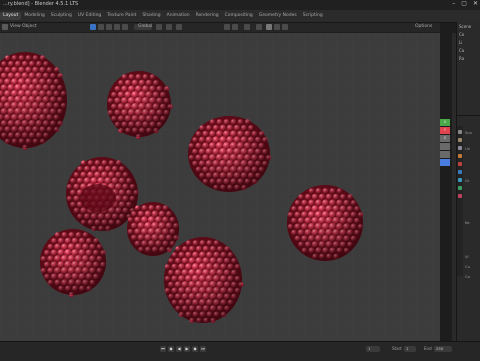 The height and width of the screenshot is (361, 480). What do you see at coordinates (445, 122) in the screenshot?
I see `gizmo-button: X` at bounding box center [445, 122].